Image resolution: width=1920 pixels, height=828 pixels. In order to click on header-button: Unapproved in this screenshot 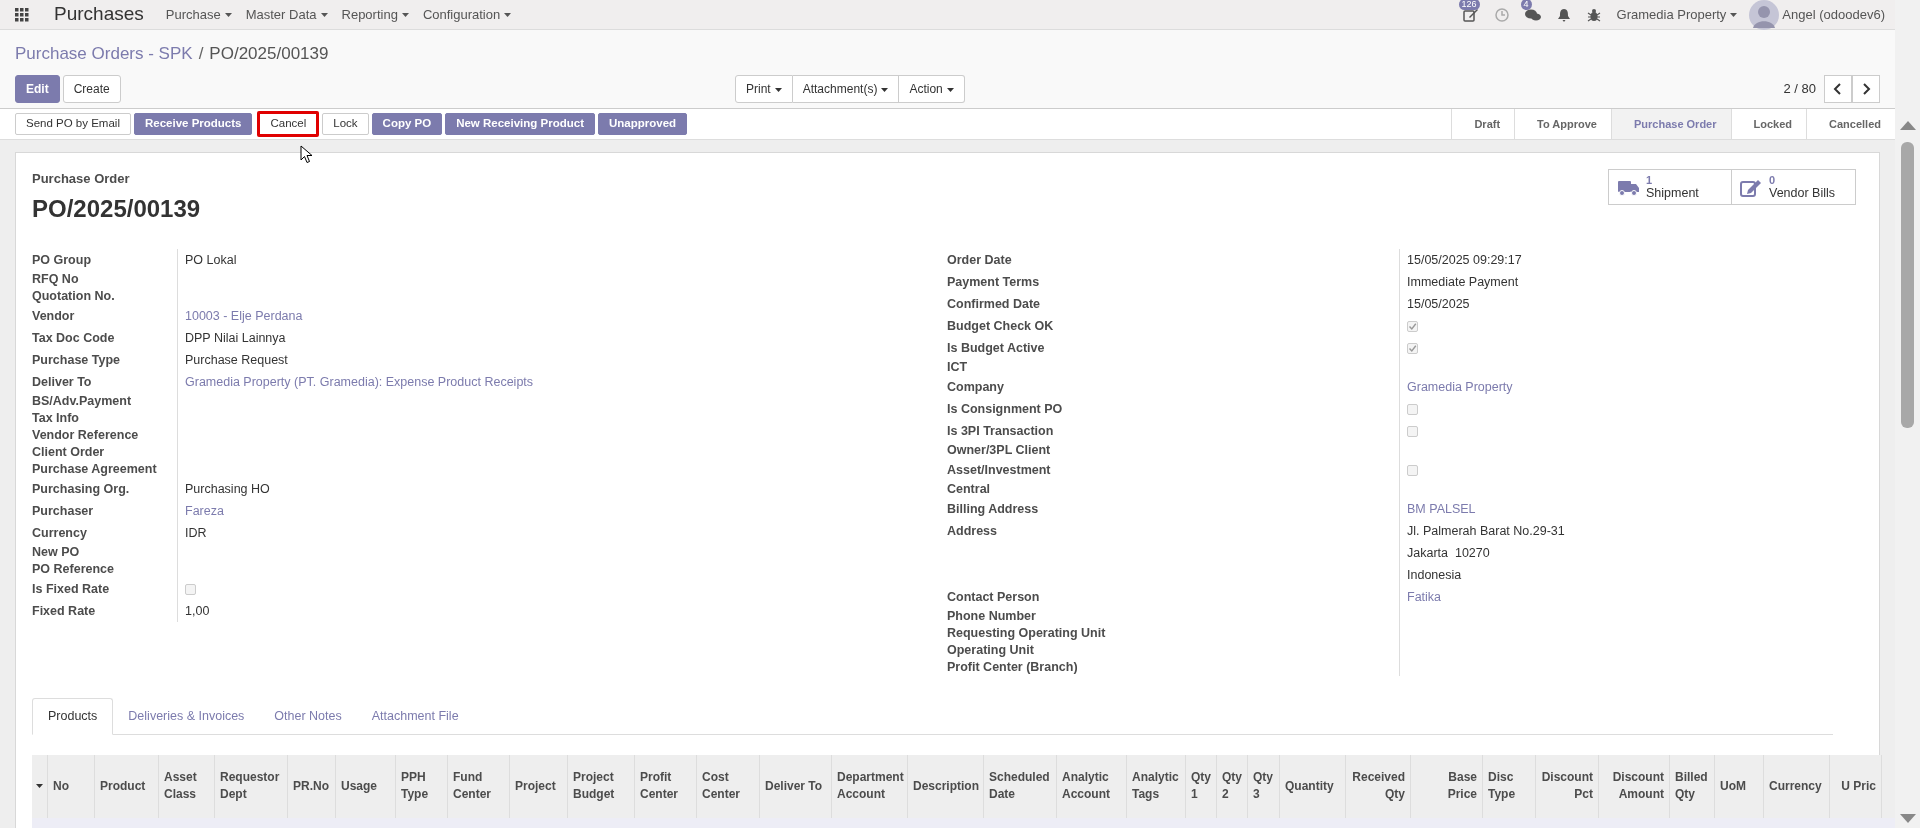, I will do `click(642, 124)`.